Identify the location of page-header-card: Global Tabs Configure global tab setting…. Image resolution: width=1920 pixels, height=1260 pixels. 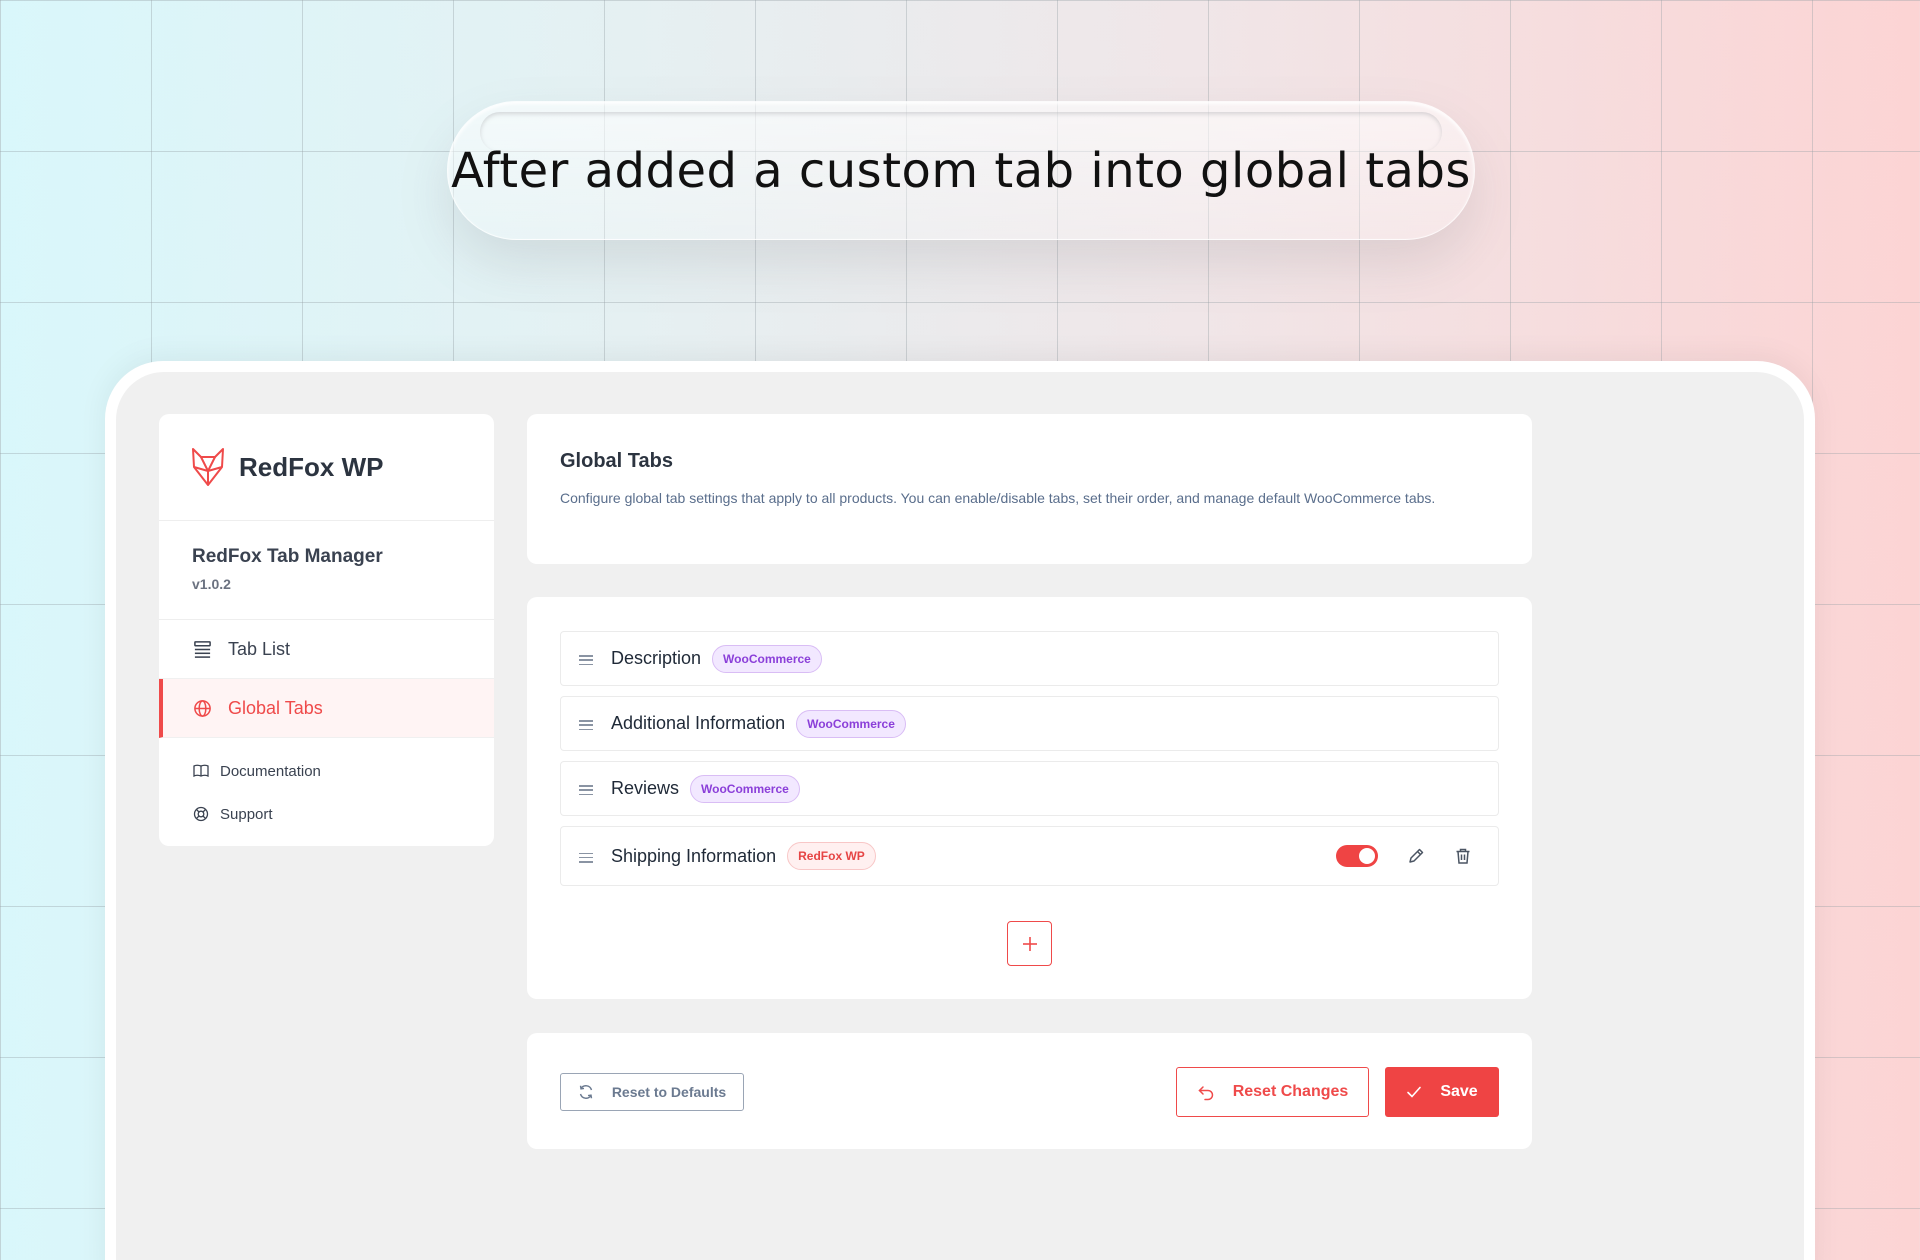
(1029, 489).